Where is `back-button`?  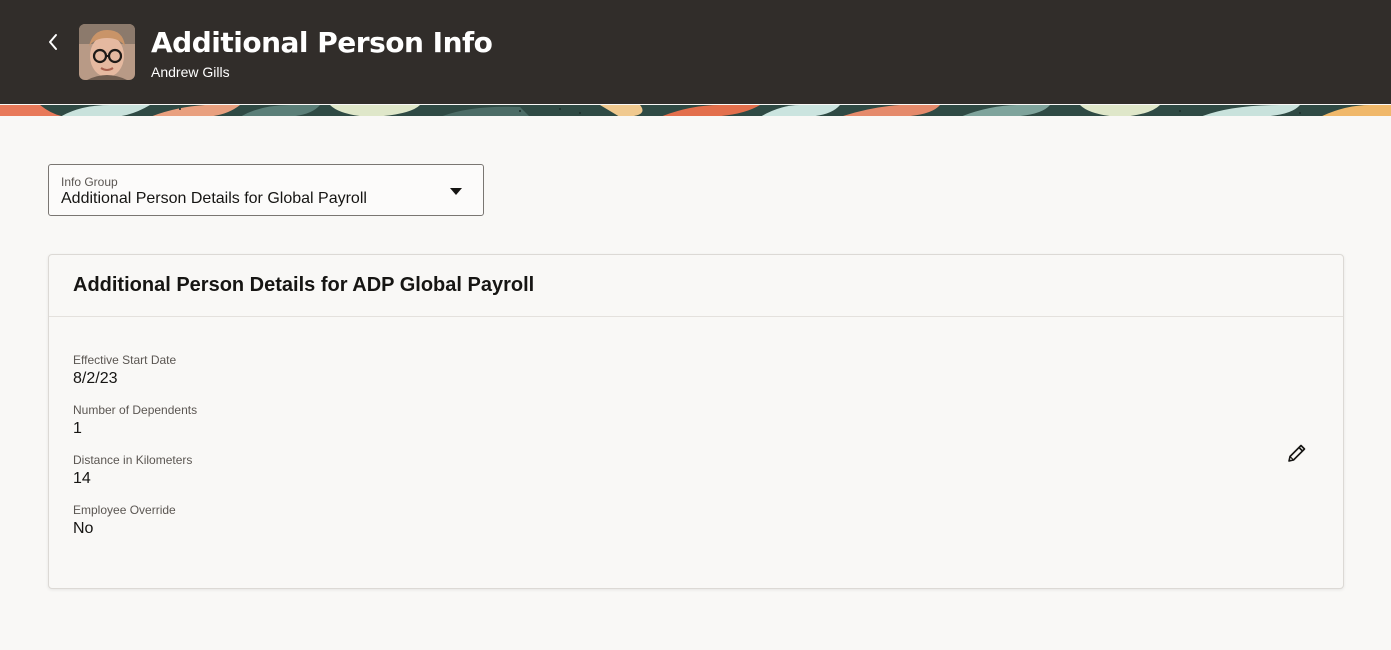 back-button is located at coordinates (53, 42).